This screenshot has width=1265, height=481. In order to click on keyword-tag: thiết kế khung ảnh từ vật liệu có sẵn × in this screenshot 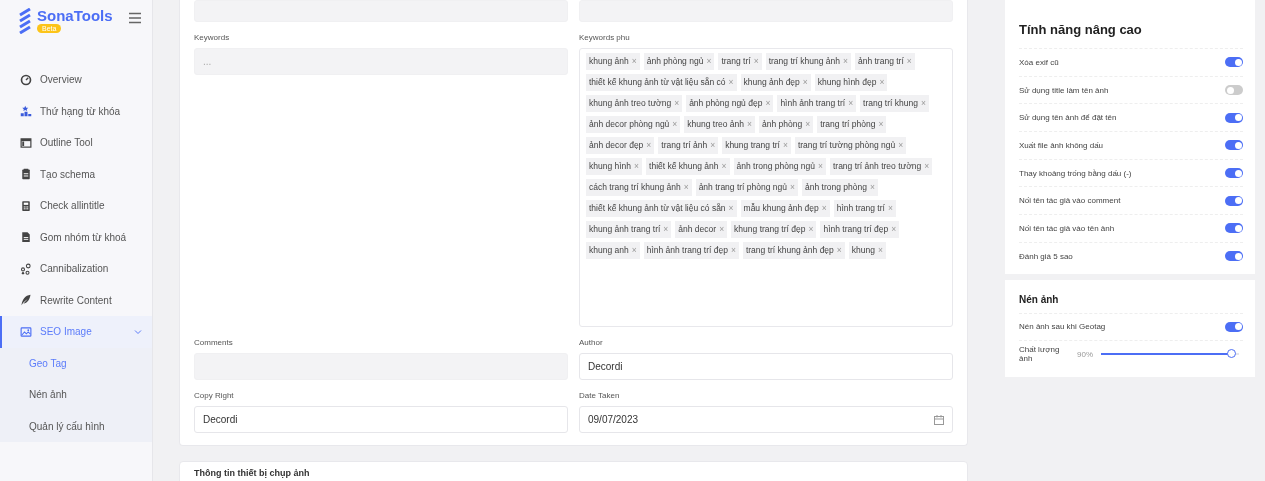, I will do `click(661, 208)`.